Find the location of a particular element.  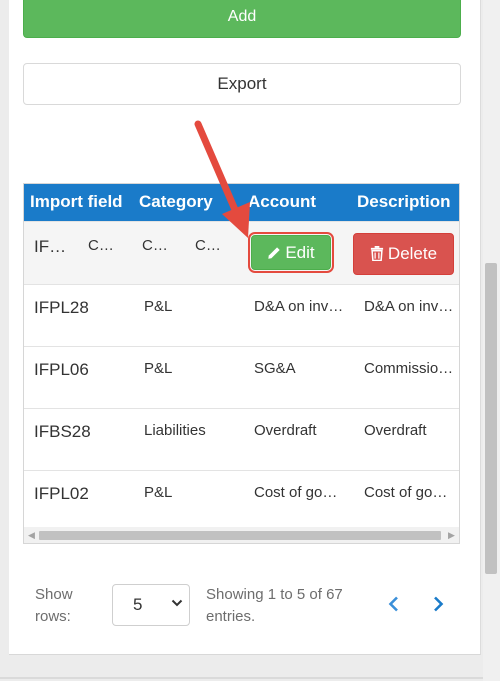

column-header-description: Description is located at coordinates (404, 202).